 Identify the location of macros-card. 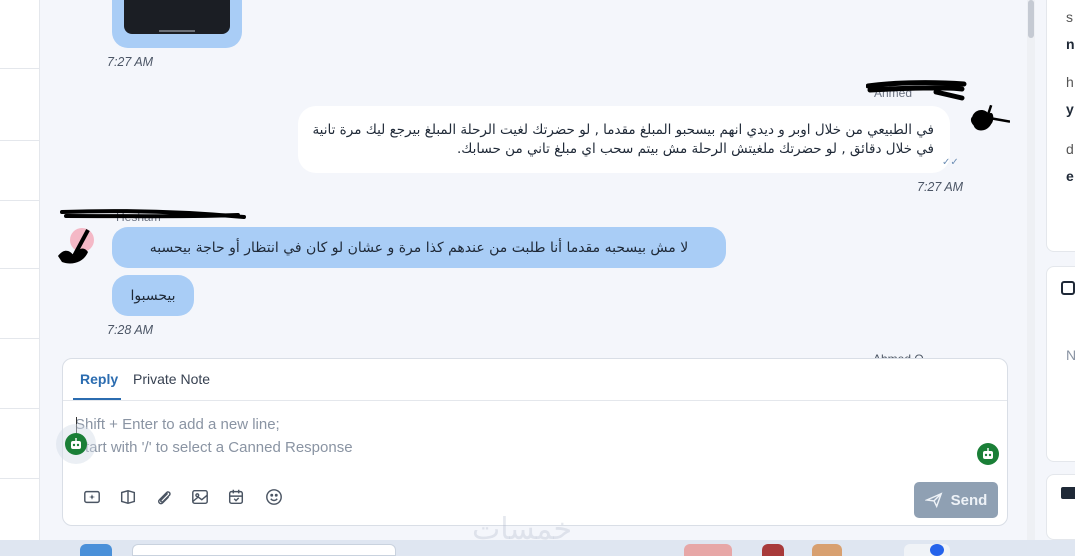
(1060, 507).